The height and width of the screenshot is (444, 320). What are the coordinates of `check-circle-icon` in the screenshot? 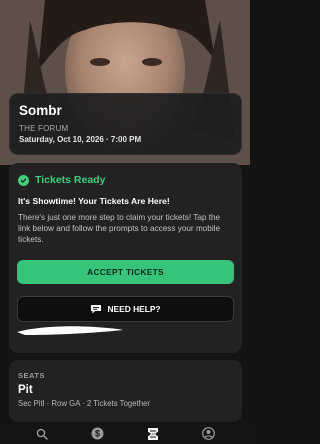 It's located at (23, 180).